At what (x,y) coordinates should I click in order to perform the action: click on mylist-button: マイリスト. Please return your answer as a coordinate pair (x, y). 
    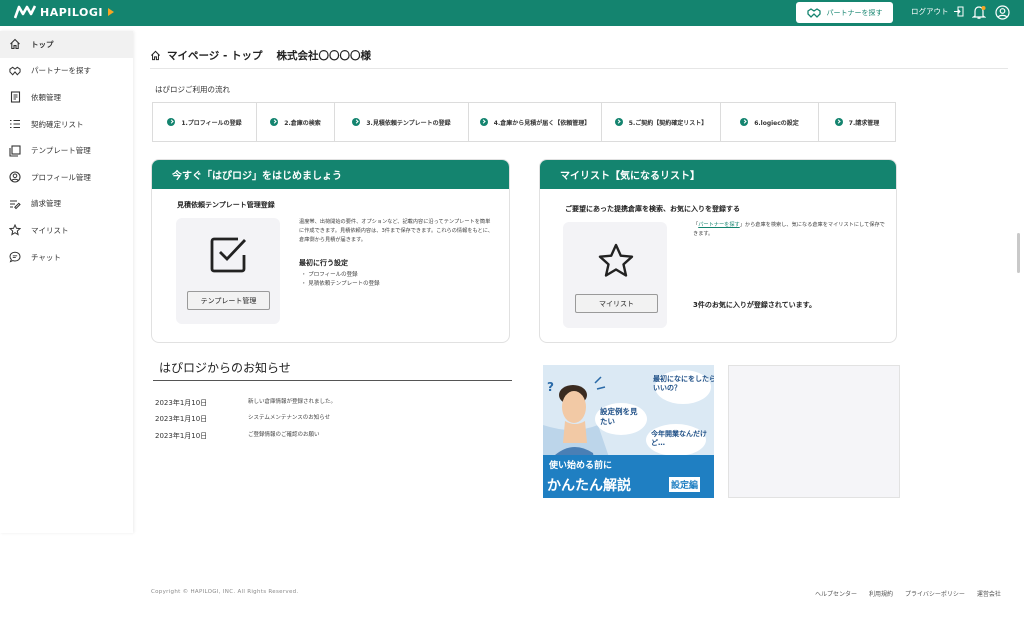
    Looking at the image, I should click on (616, 303).